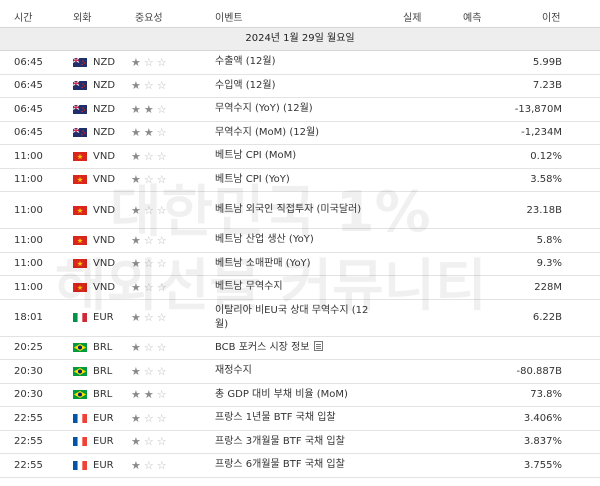 Image resolution: width=600 pixels, height=486 pixels. I want to click on table-row: 11:00 VND ★ ☆ ☆ 베트남 CPI (MoM) 0.12%, so click(300, 157).